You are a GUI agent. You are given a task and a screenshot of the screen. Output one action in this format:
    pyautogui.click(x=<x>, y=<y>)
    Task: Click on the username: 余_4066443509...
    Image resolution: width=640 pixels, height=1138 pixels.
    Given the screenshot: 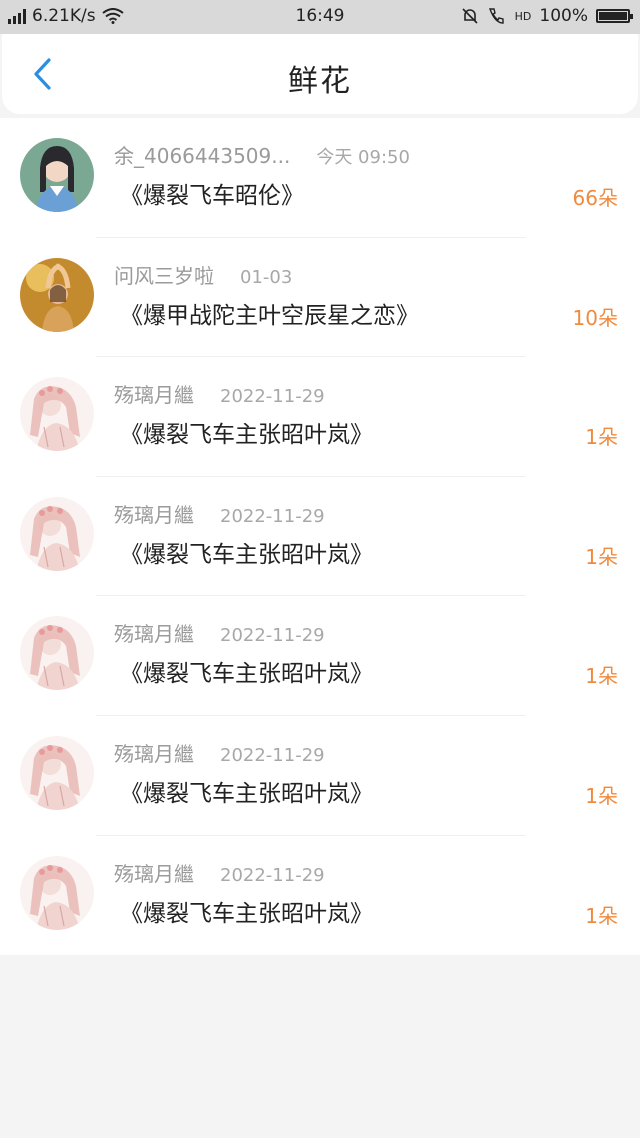 What is the action you would take?
    pyautogui.click(x=202, y=154)
    